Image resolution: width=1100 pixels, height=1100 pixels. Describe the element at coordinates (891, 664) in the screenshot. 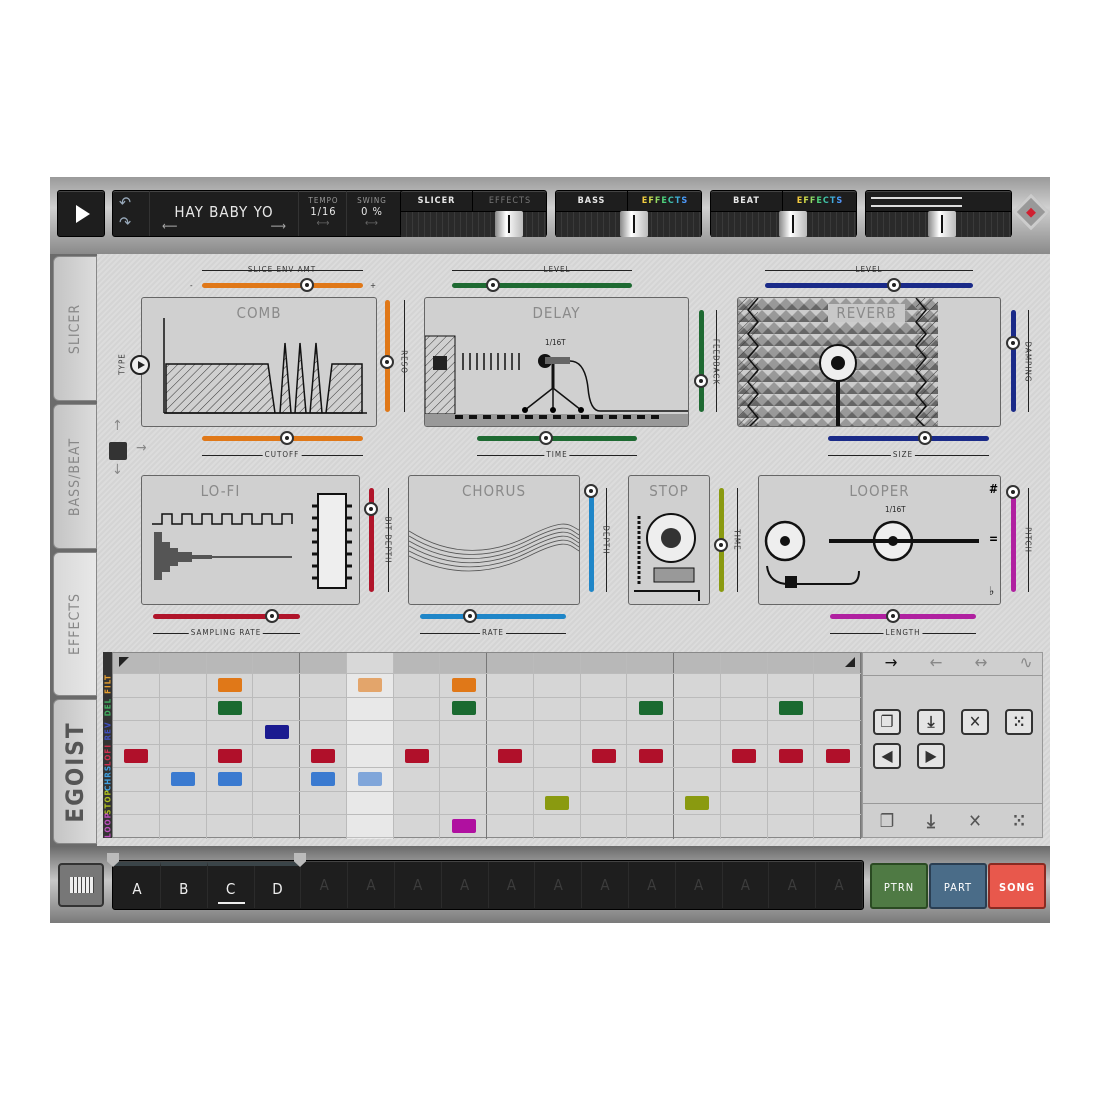

I see `arrow-right-icon: →` at that location.